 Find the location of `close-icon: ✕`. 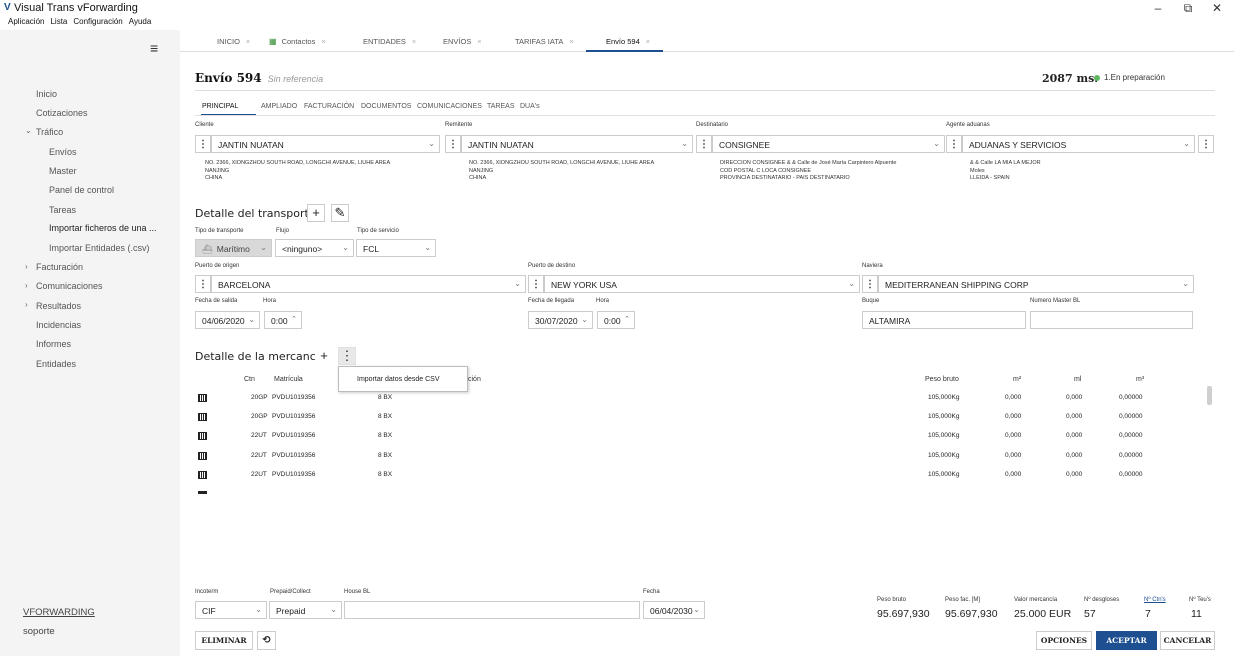

close-icon: ✕ is located at coordinates (1217, 8).